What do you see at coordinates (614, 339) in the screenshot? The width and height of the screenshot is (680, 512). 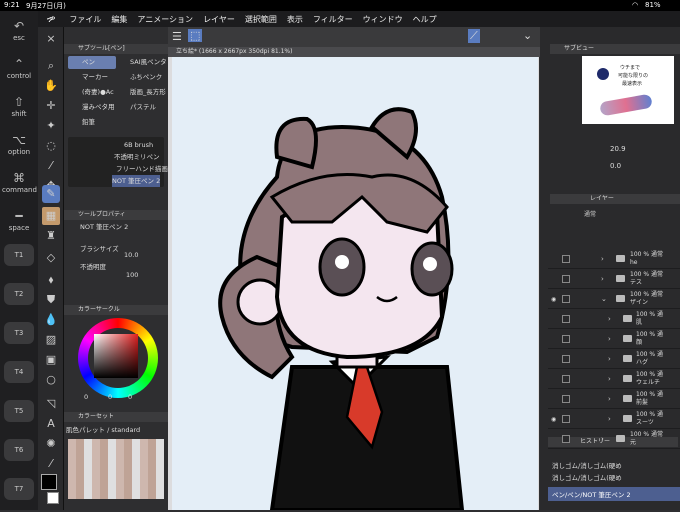 I see `layer-row: › 100 % 通顔` at bounding box center [614, 339].